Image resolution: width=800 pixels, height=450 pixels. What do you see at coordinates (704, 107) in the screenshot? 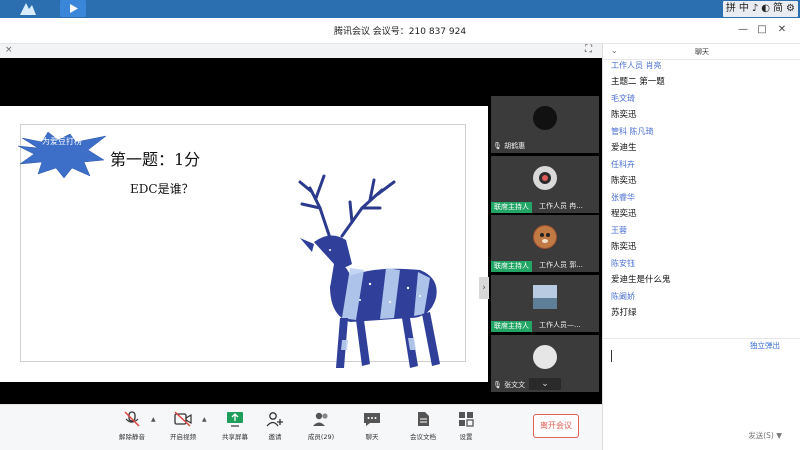
I see `chat-message: 毛文琦 陈奕迅` at bounding box center [704, 107].